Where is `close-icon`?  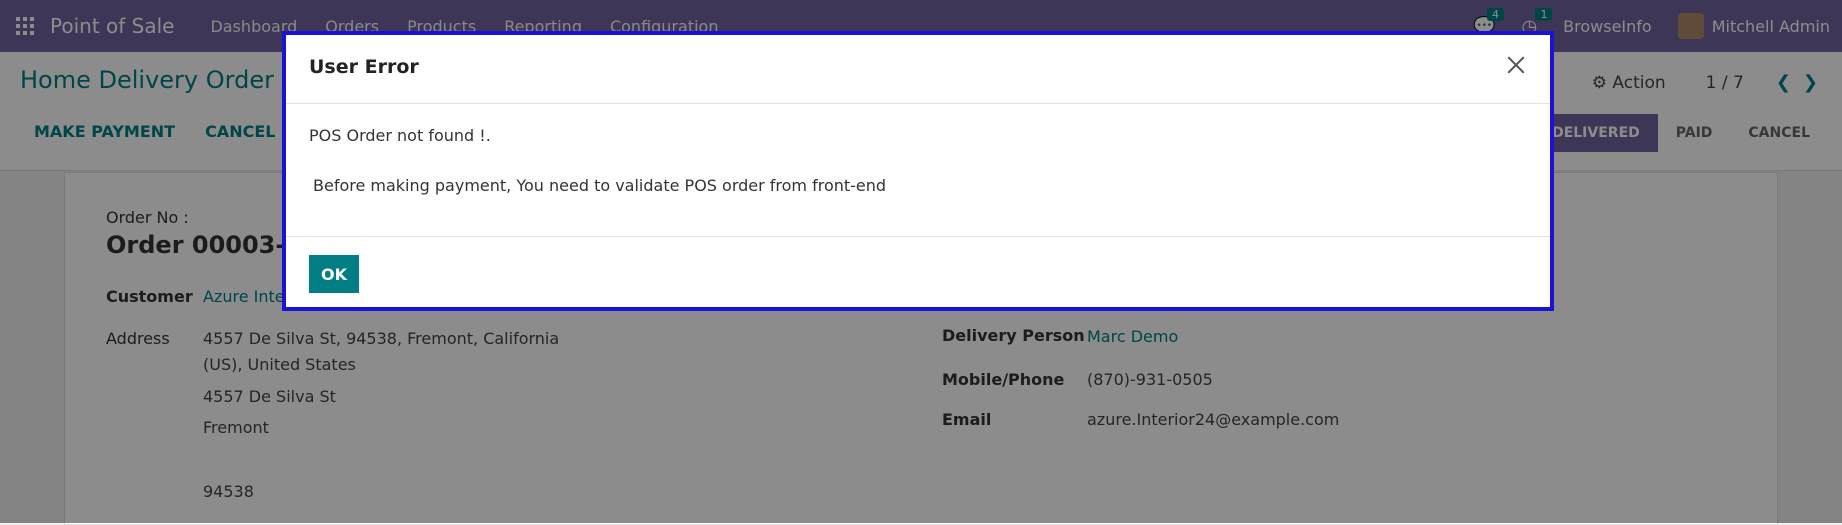
close-icon is located at coordinates (1516, 65).